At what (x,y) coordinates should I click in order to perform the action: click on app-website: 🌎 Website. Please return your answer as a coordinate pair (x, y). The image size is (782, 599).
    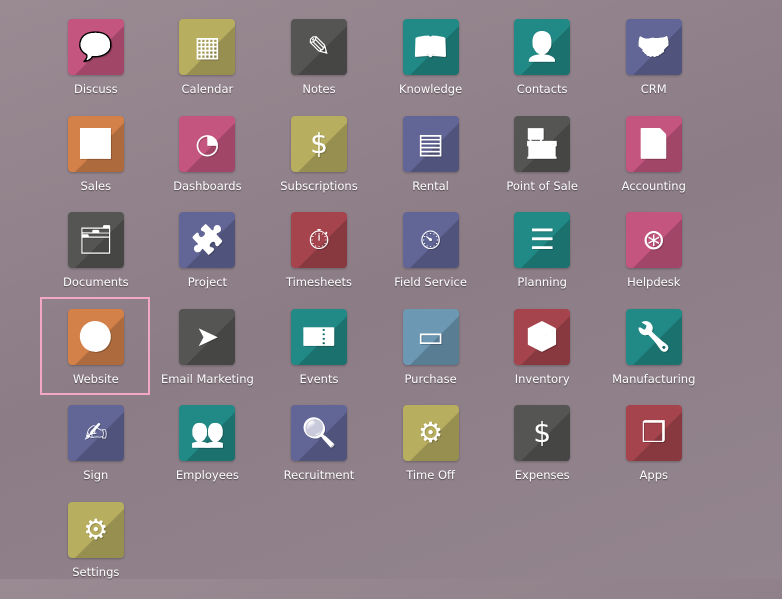
    Looking at the image, I should click on (96, 357).